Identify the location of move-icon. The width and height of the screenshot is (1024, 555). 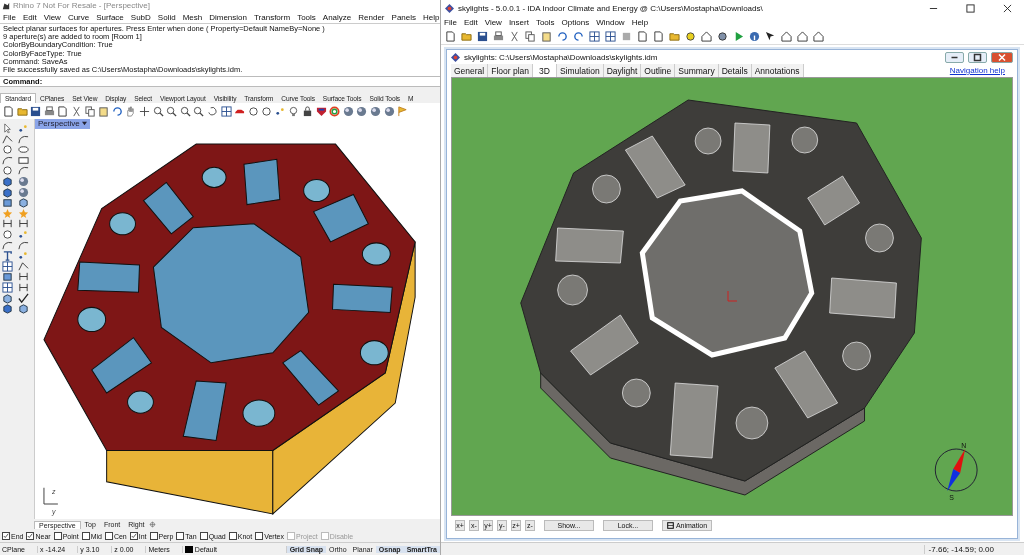
(144, 111).